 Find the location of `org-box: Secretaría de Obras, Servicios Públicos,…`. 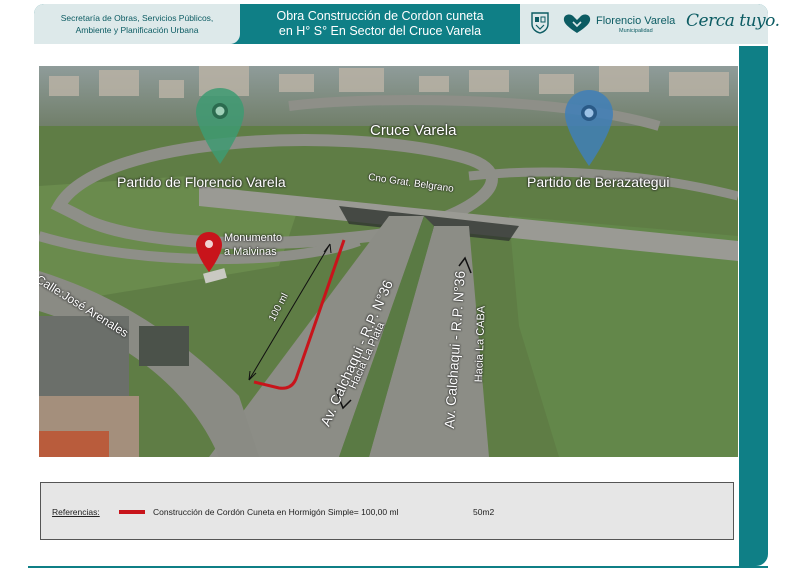

org-box: Secretaría de Obras, Servicios Públicos,… is located at coordinates (137, 24).